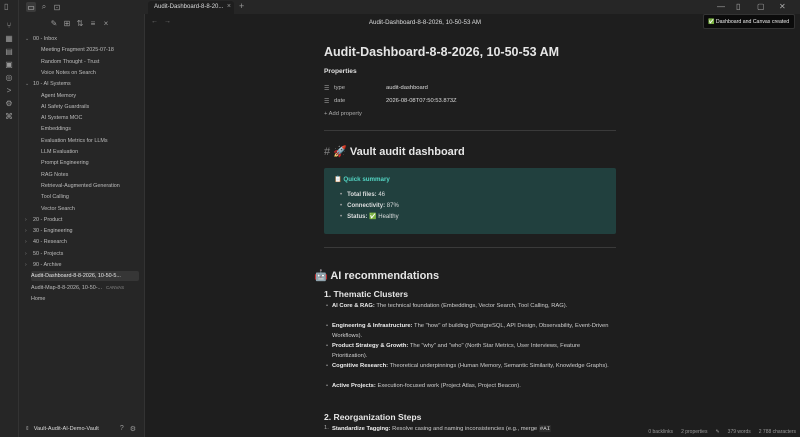  What do you see at coordinates (85, 299) in the screenshot?
I see `file-item: Home` at bounding box center [85, 299].